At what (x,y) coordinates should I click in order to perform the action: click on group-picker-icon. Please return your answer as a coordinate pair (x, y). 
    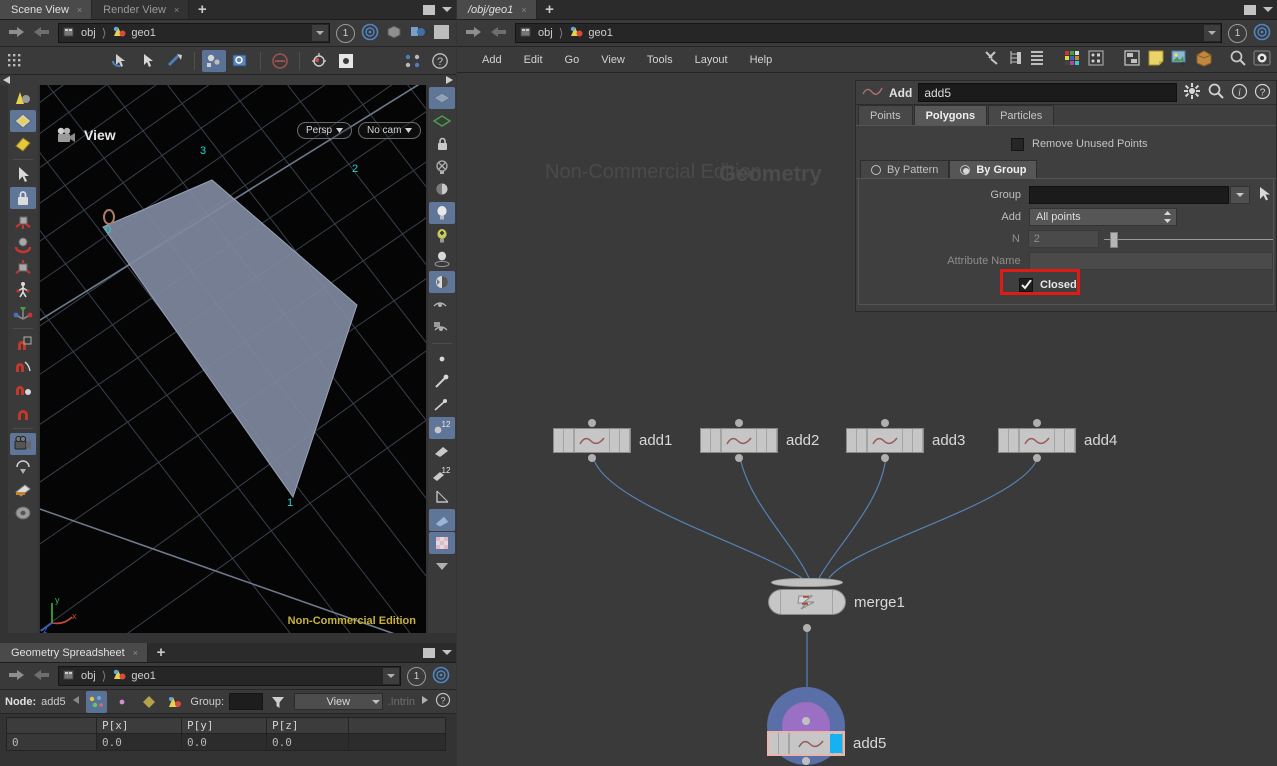
    Looking at the image, I should click on (1265, 195).